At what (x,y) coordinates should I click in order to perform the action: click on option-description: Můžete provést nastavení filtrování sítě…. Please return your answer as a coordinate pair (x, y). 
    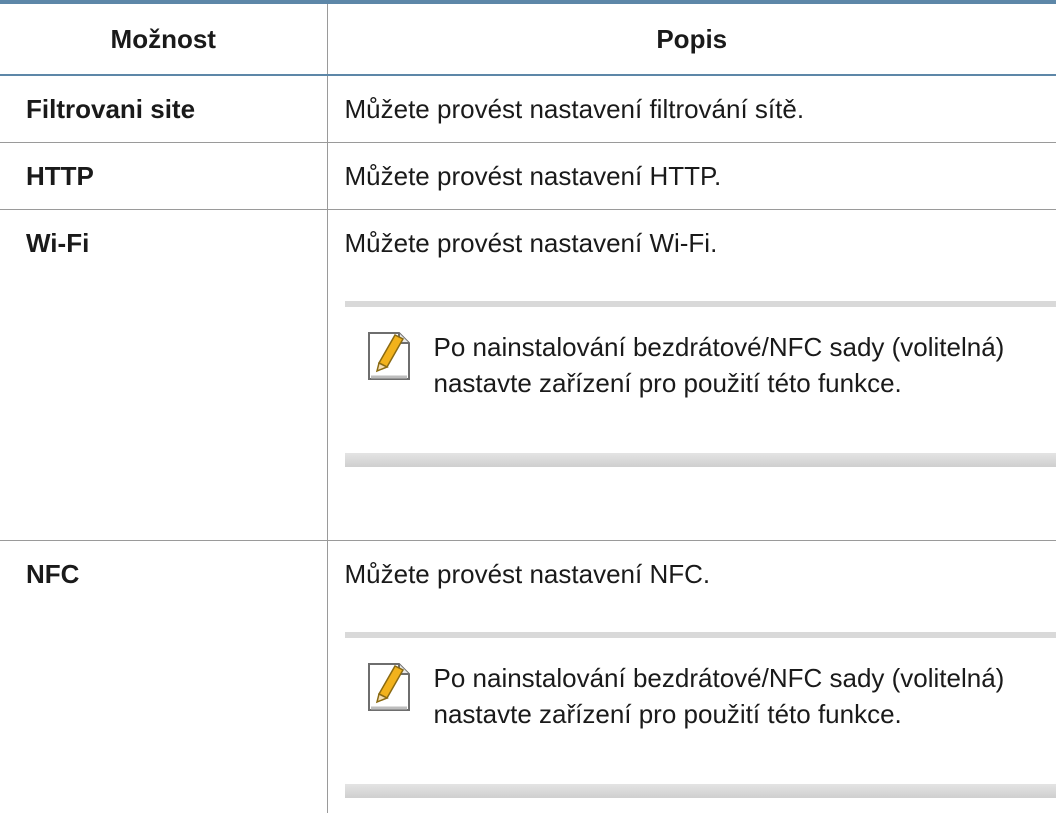
    Looking at the image, I should click on (691, 109).